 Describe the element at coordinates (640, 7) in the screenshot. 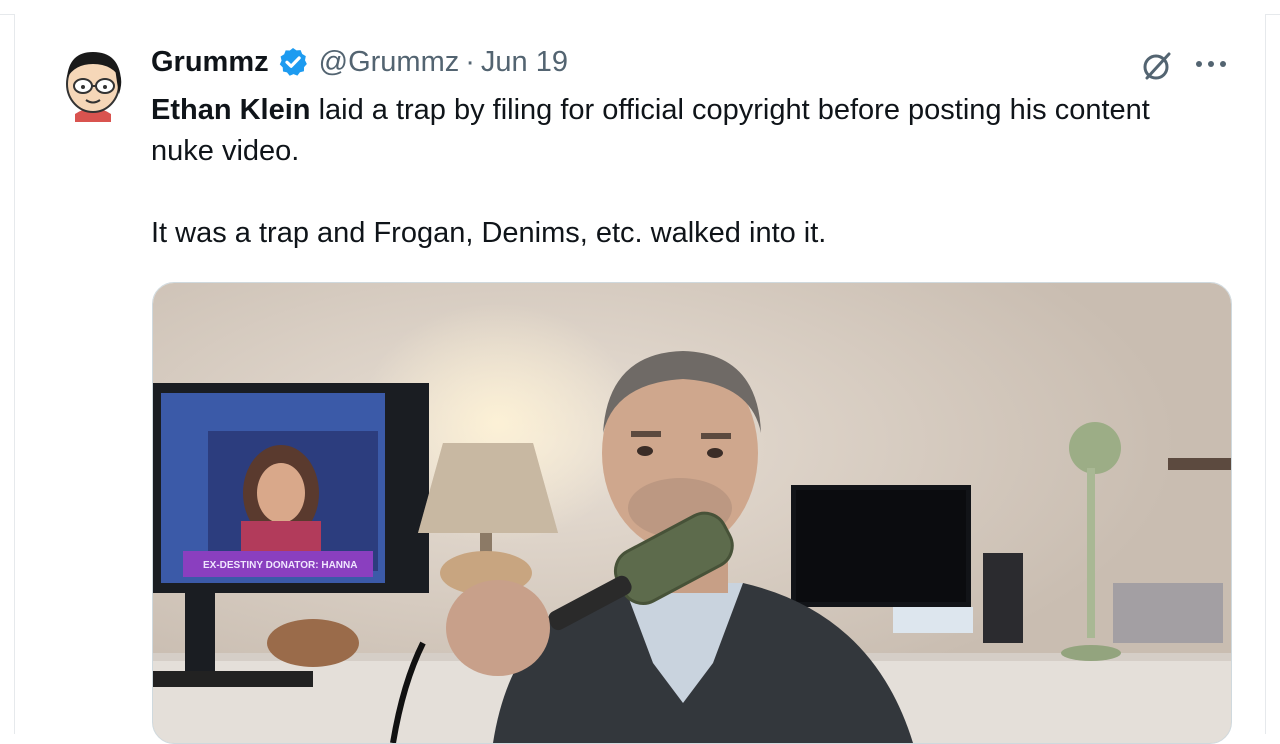

I see `top-divider` at that location.